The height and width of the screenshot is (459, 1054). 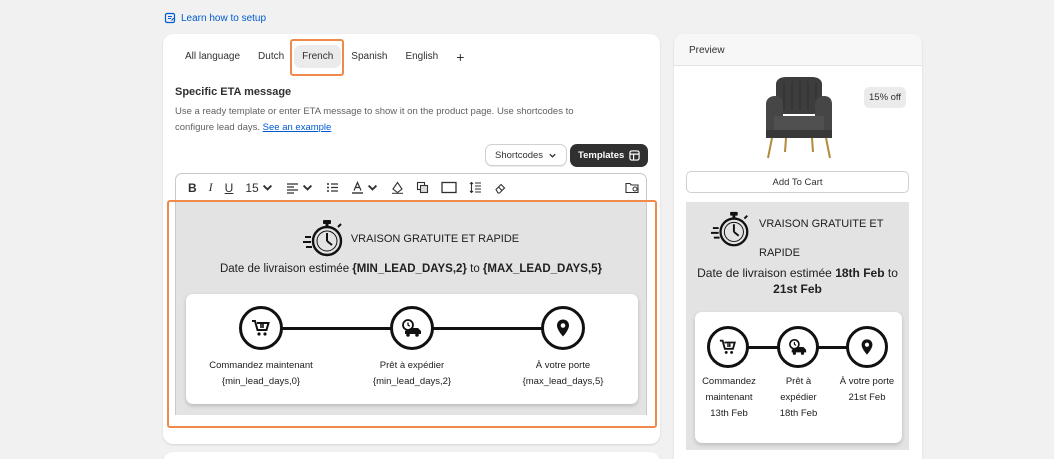 I want to click on preview-step-circle-order, so click(x=728, y=347).